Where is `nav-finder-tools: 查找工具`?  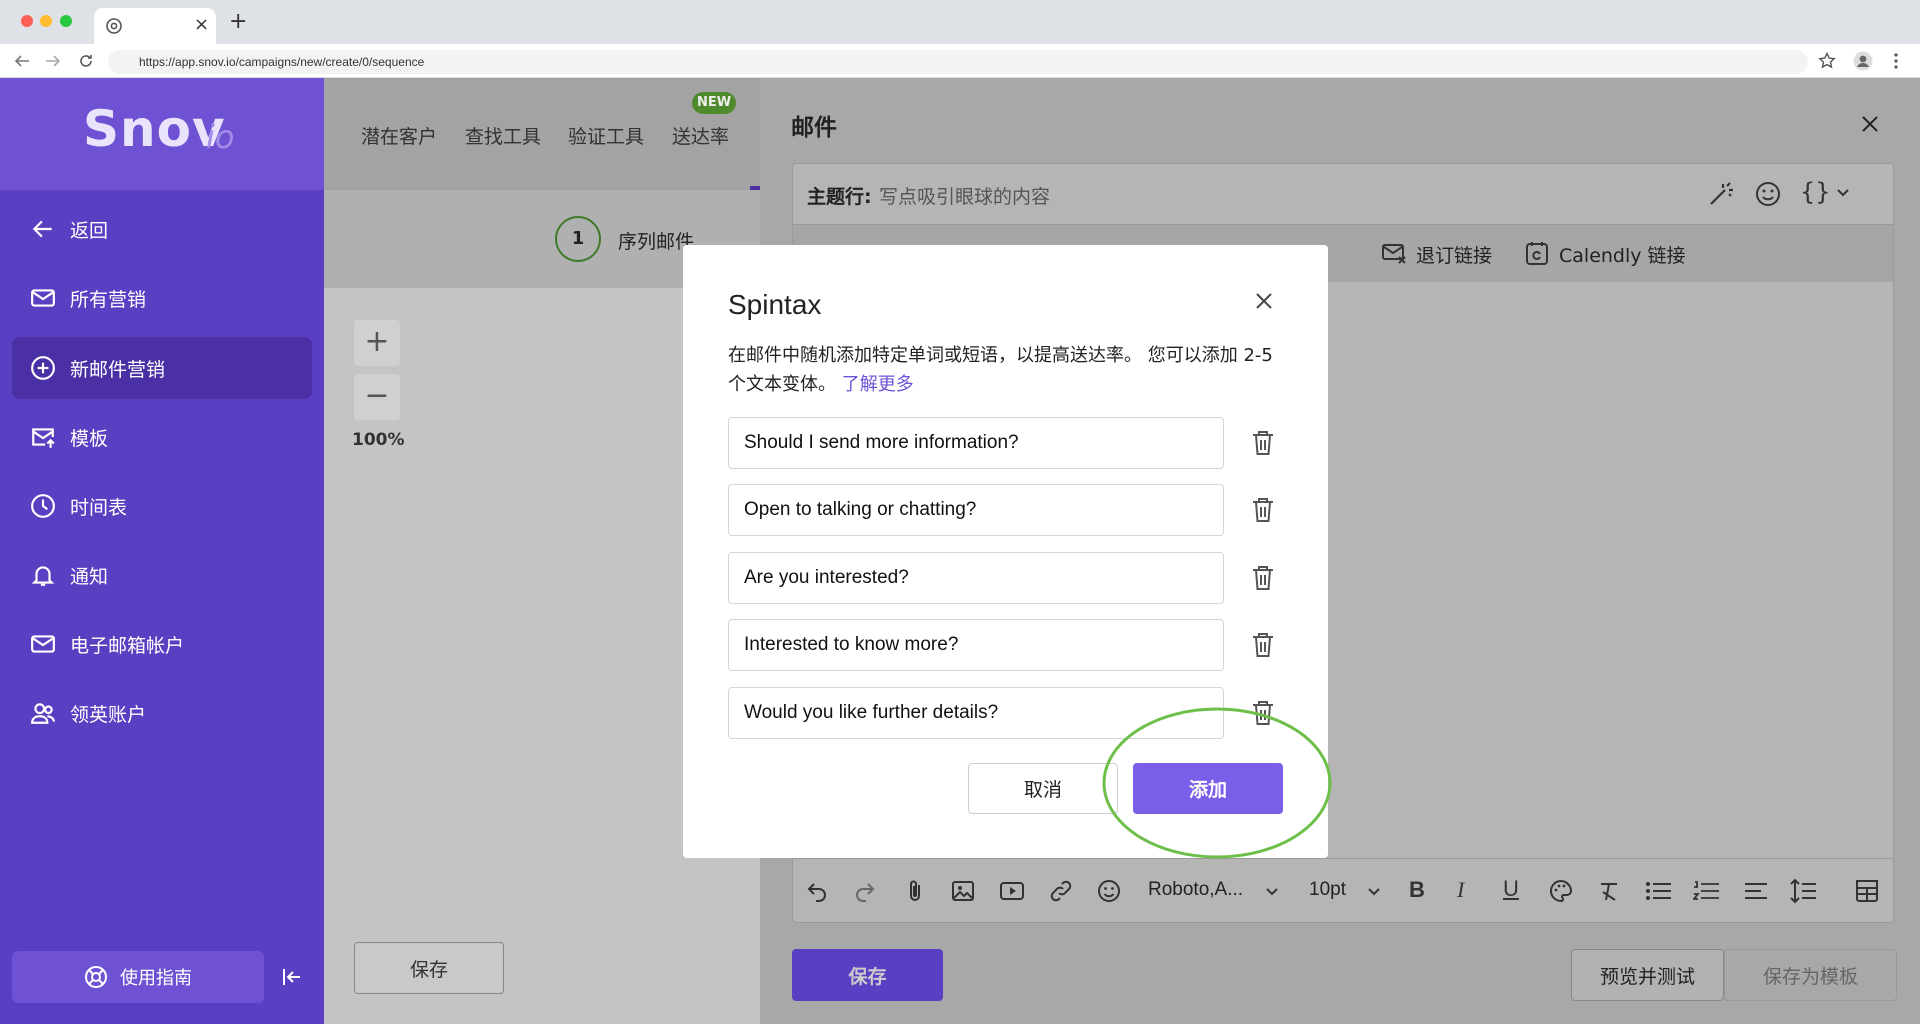
nav-finder-tools: 查找工具 is located at coordinates (503, 135).